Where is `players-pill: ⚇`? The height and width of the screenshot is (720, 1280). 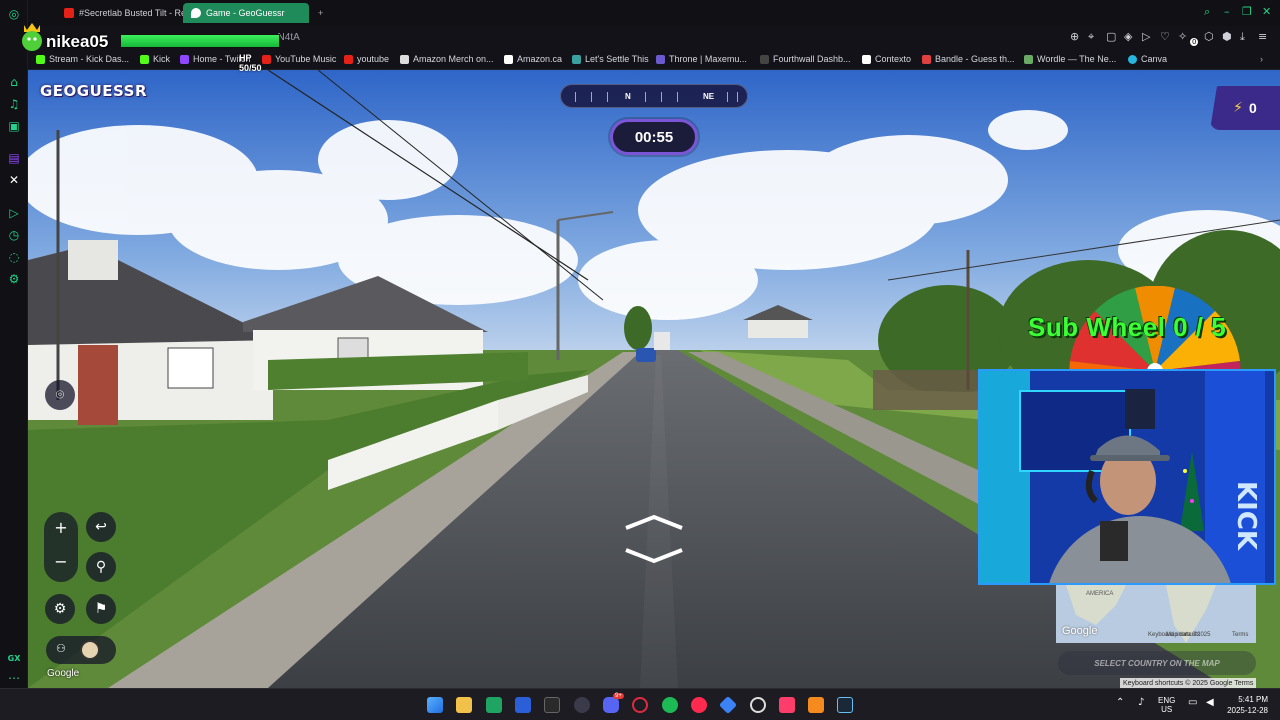 players-pill: ⚇ is located at coordinates (81, 650).